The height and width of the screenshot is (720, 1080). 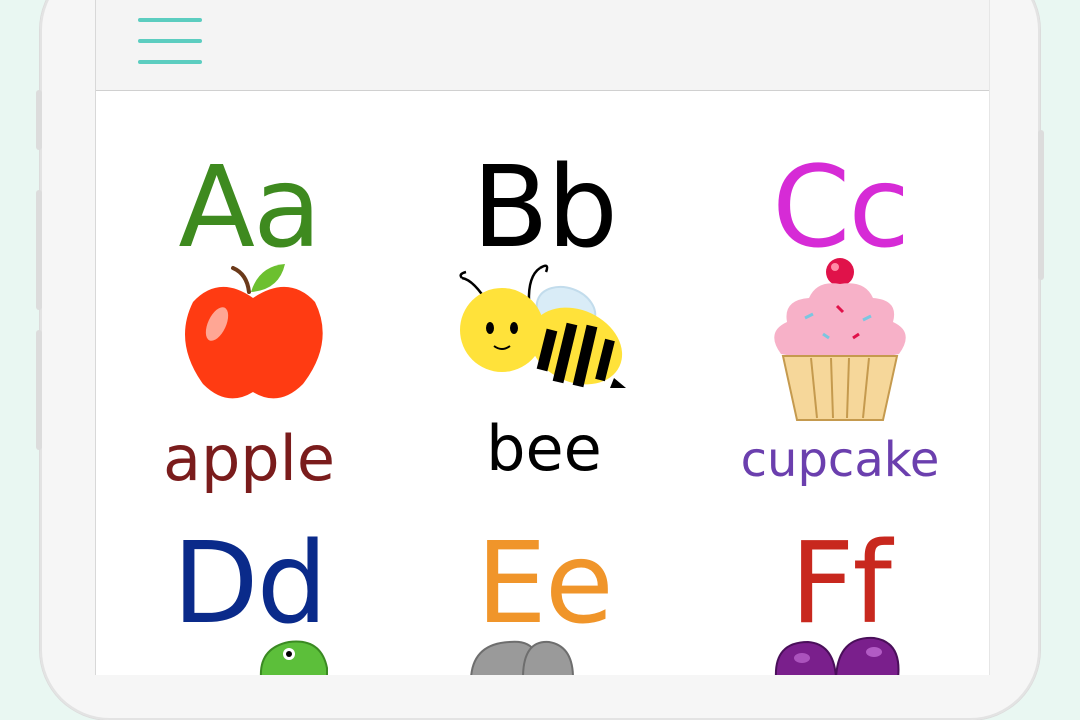 What do you see at coordinates (544, 342) in the screenshot?
I see `bee-icon` at bounding box center [544, 342].